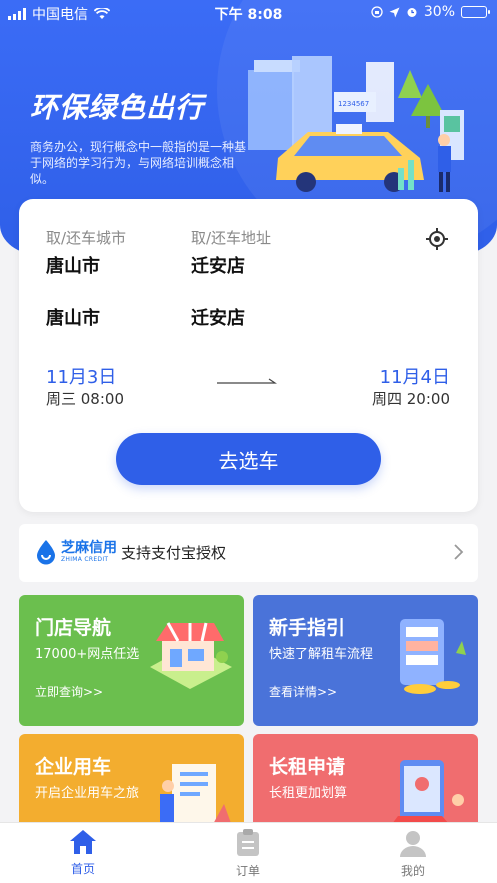 Image resolution: width=497 pixels, height=883 pixels. I want to click on pickup-address-label: 取/还车地址, so click(231, 238).